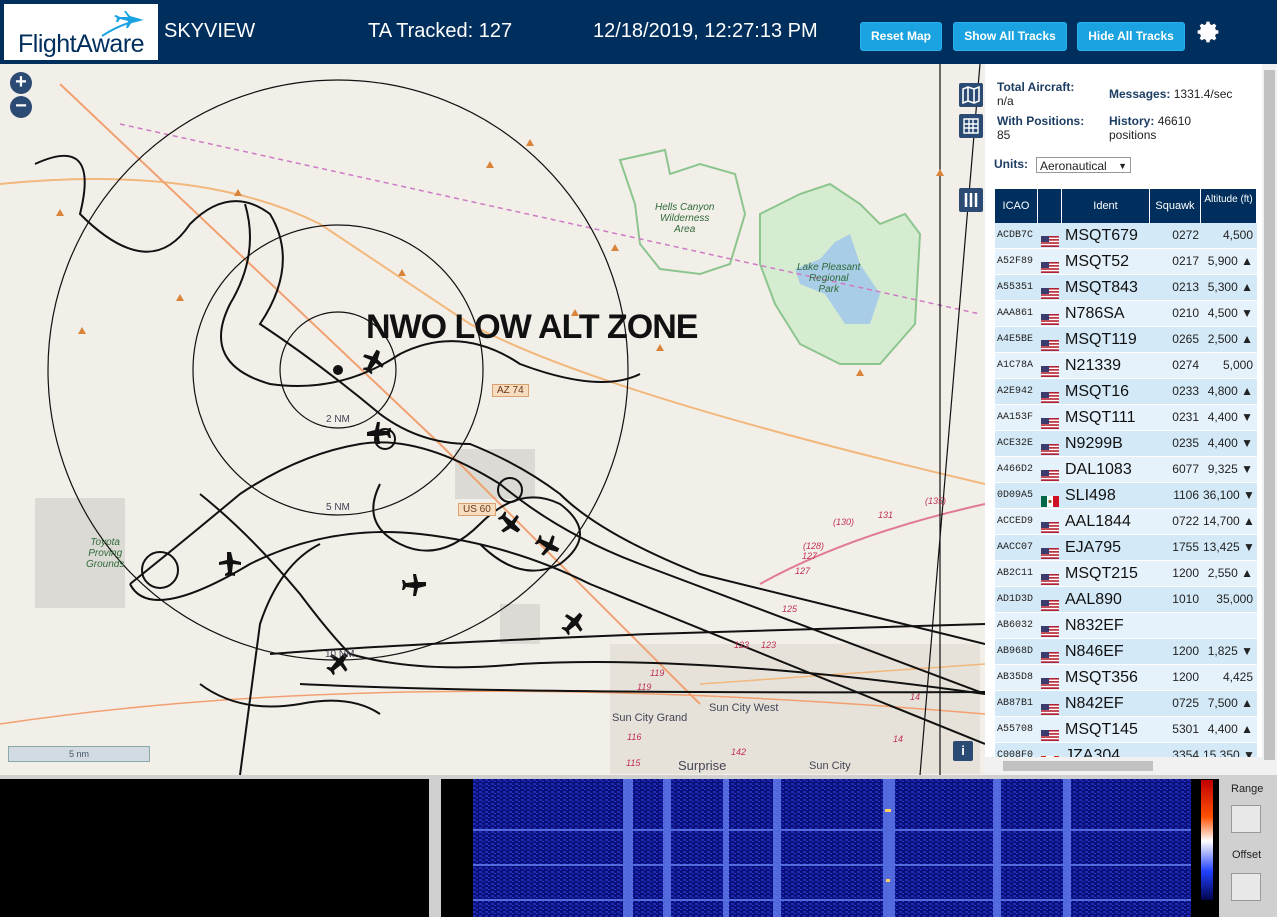 Image resolution: width=1277 pixels, height=917 pixels. What do you see at coordinates (739, 752) in the screenshot?
I see `route-number: 142` at bounding box center [739, 752].